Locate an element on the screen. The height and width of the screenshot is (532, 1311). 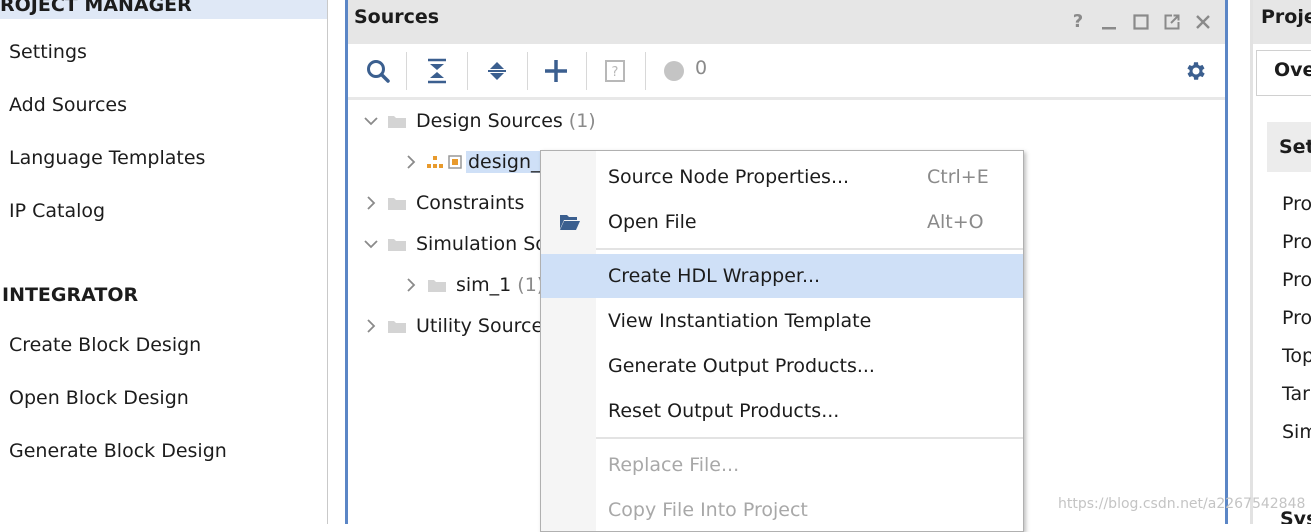
watermark-text: https://blog.csdn.net/a2267542848 is located at coordinates (1182, 504).